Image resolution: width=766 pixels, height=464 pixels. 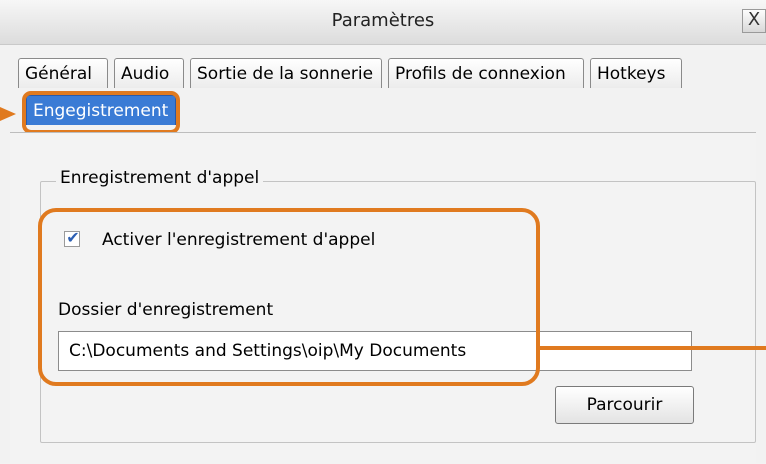 What do you see at coordinates (624, 405) in the screenshot?
I see `browse-button: Parcourir` at bounding box center [624, 405].